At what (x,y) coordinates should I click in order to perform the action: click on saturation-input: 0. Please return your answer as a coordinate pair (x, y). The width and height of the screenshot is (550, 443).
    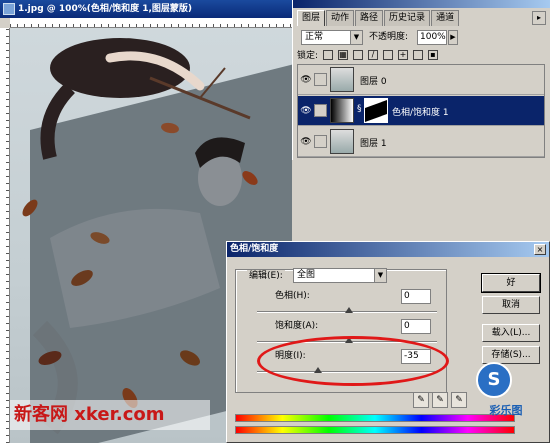
    Looking at the image, I should click on (416, 326).